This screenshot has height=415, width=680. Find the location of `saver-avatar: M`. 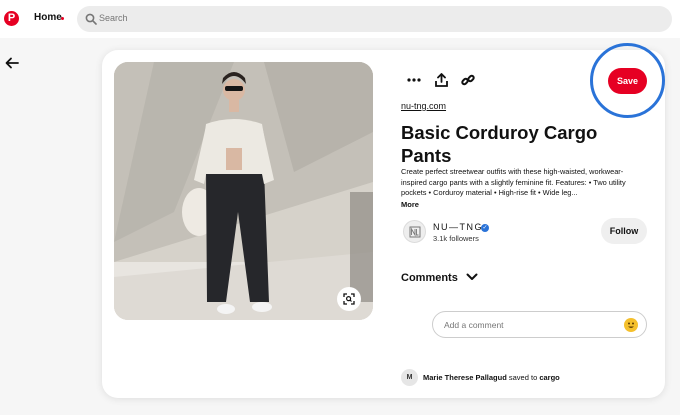

saver-avatar: M is located at coordinates (409, 377).